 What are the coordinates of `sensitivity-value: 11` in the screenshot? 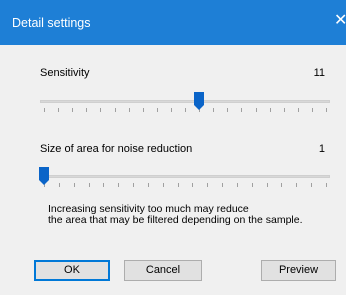 It's located at (319, 73).